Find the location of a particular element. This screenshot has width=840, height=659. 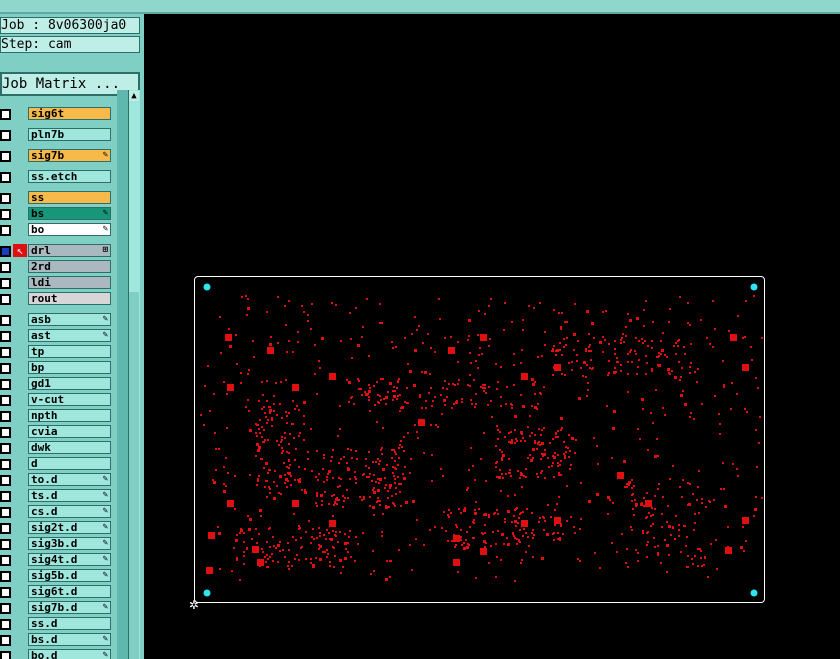

layer-list-scrollbar: ▲ is located at coordinates (128, 374).